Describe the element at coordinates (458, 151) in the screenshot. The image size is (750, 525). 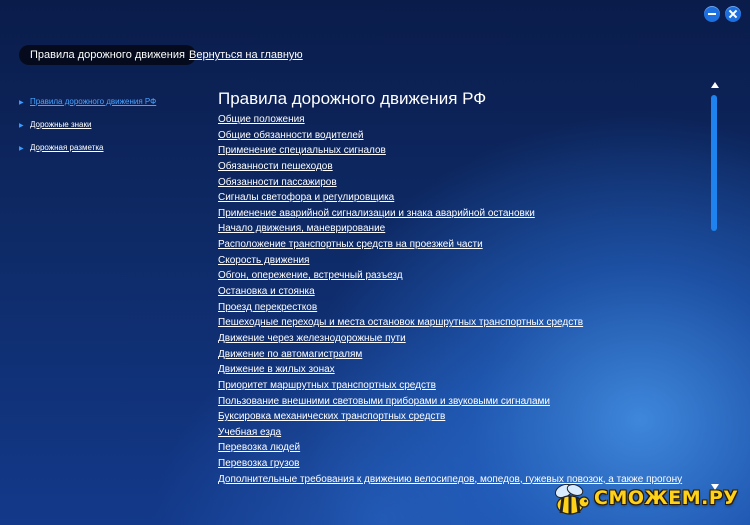
I see `list-item: Применение специальных сигналов` at that location.